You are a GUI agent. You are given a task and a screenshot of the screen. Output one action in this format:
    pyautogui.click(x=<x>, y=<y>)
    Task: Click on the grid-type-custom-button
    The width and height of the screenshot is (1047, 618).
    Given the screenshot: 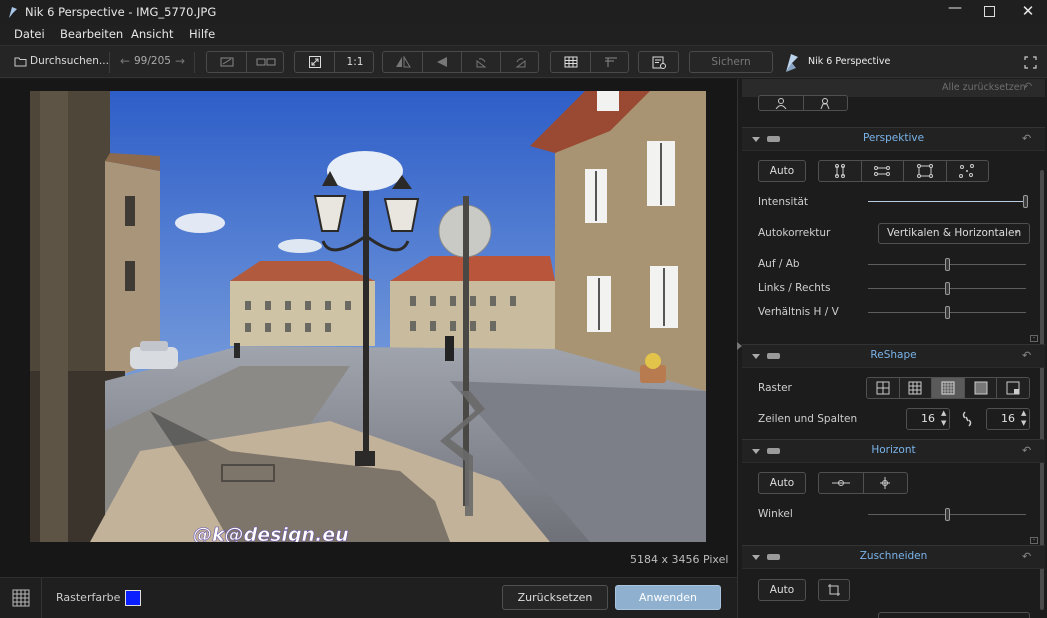 What is the action you would take?
    pyautogui.click(x=1012, y=388)
    